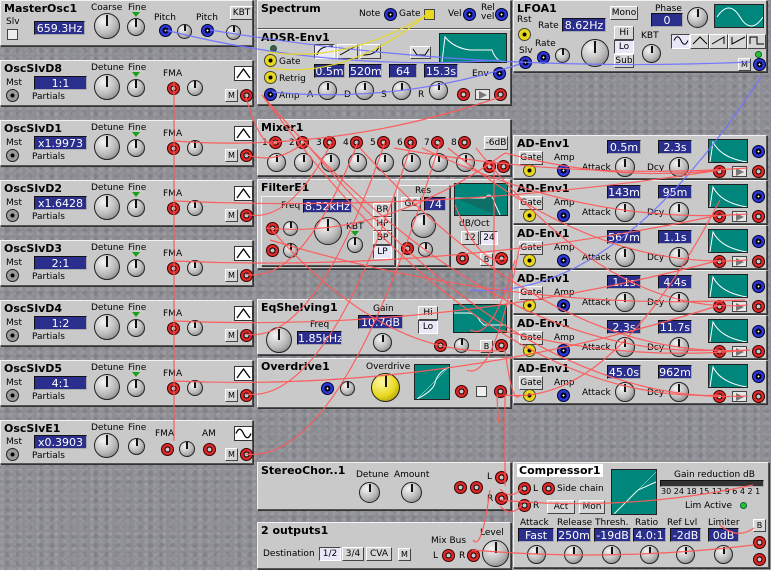 The width and height of the screenshot is (771, 570). Describe the element at coordinates (382, 224) in the screenshot. I see `hp-button: HP` at that location.